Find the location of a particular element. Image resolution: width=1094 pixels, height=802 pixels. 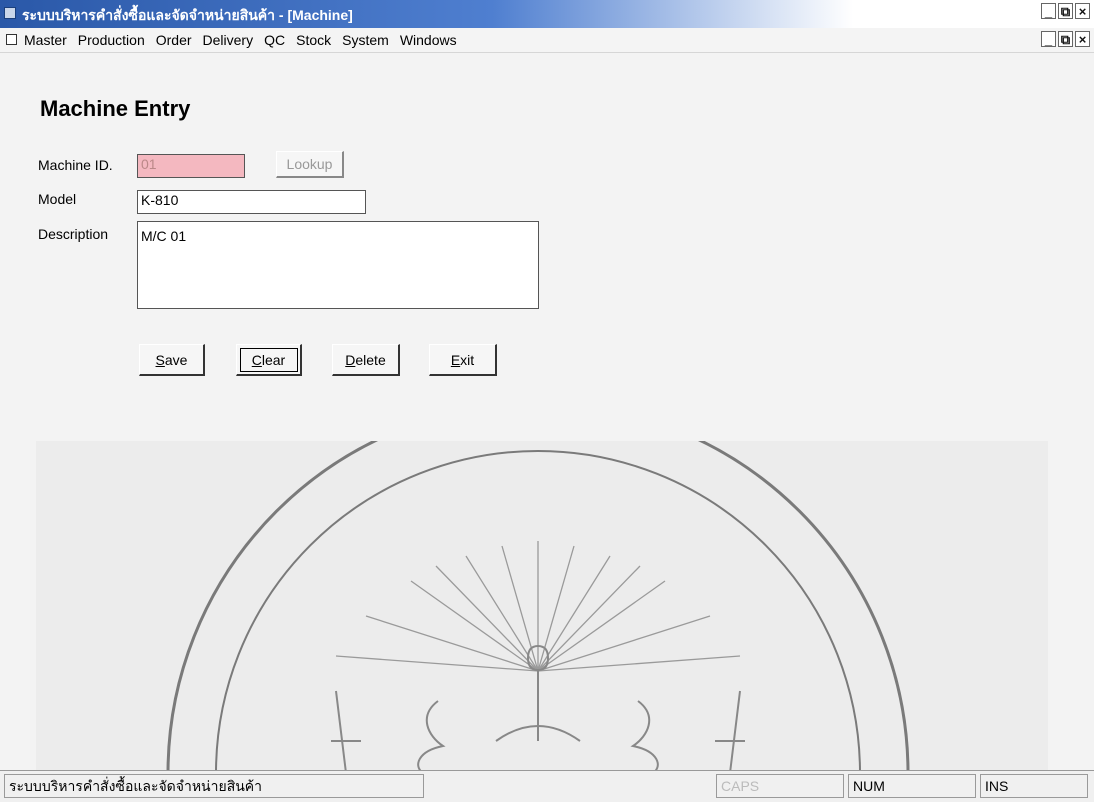

lookup-button: Lookup is located at coordinates (310, 164).